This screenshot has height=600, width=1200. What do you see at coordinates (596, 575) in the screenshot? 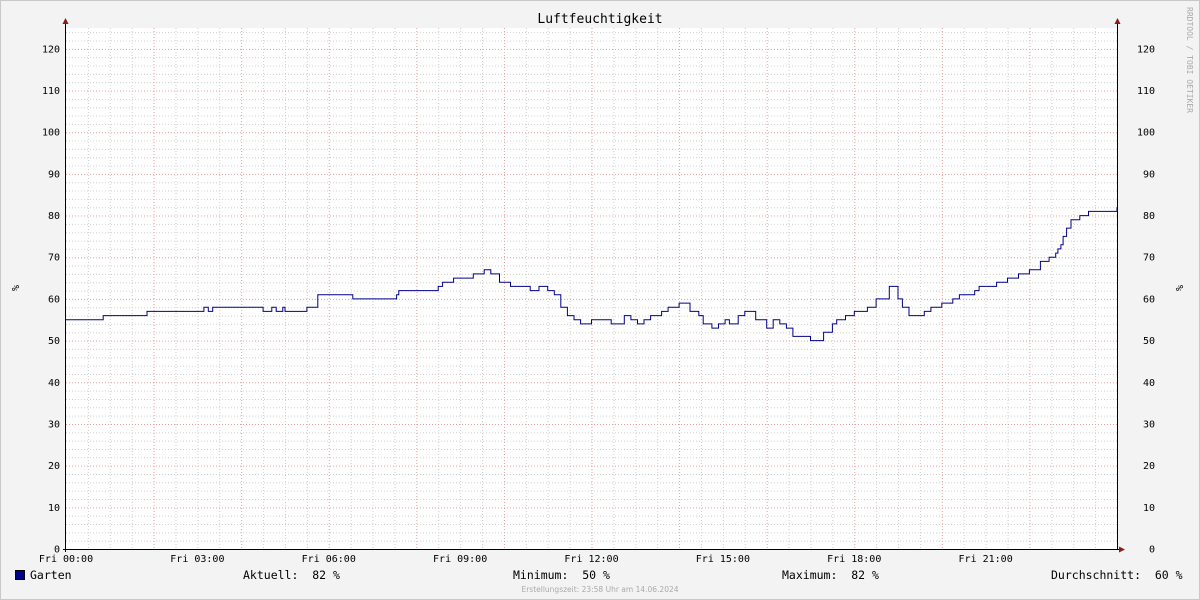
I see `legend-min-value: 50 %` at bounding box center [596, 575].